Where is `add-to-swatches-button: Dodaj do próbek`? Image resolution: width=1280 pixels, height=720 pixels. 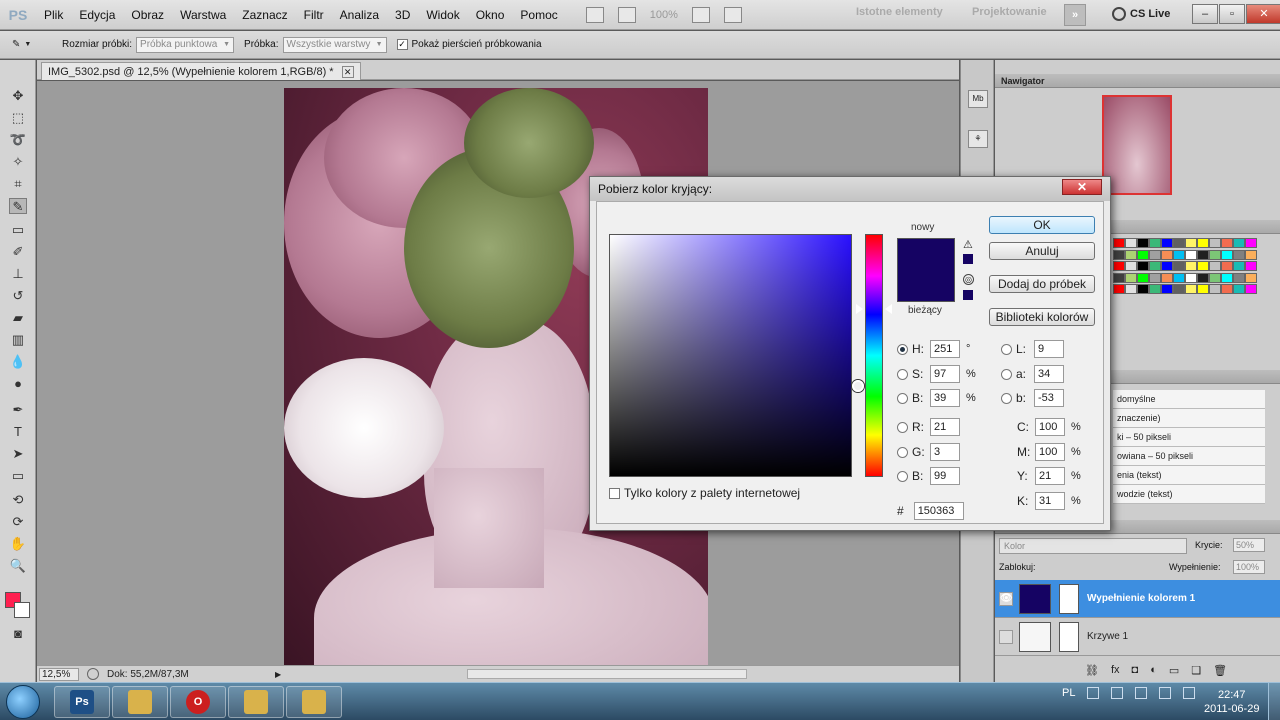
add-to-swatches-button: Dodaj do próbek is located at coordinates (1042, 284).